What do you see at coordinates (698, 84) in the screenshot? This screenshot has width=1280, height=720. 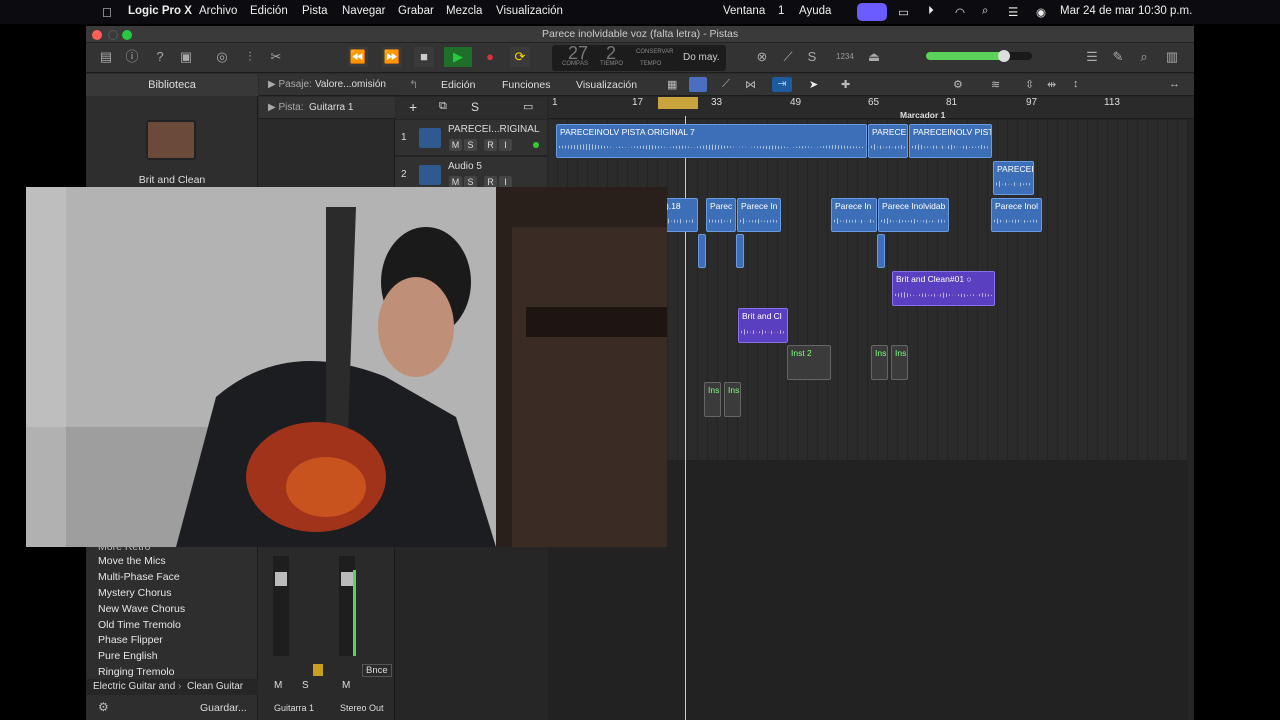 I see `list-view-icon` at bounding box center [698, 84].